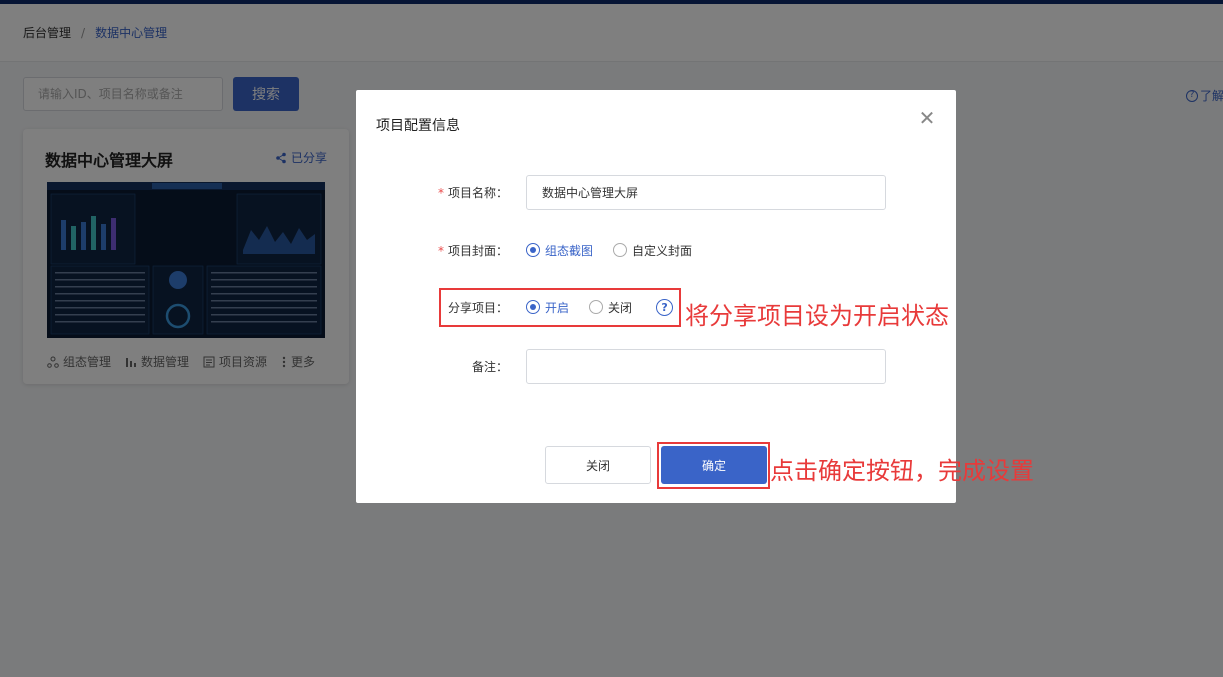 This screenshot has width=1223, height=677. What do you see at coordinates (472, 250) in the screenshot?
I see `project-cover-label: * 项目封面：` at bounding box center [472, 250].